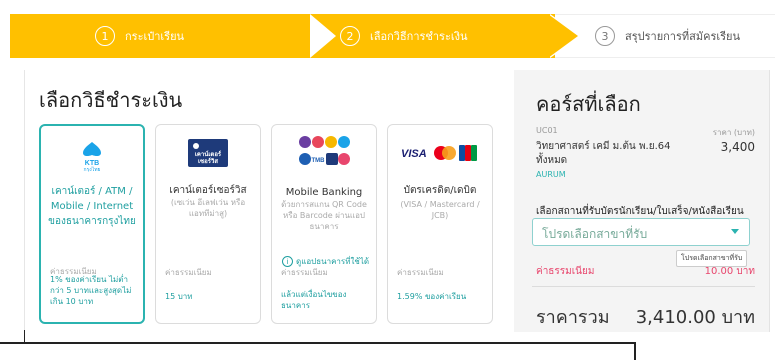 This screenshot has width=779, height=360. I want to click on payment-title: เลือกวิธีชำระเงิน, so click(111, 100).